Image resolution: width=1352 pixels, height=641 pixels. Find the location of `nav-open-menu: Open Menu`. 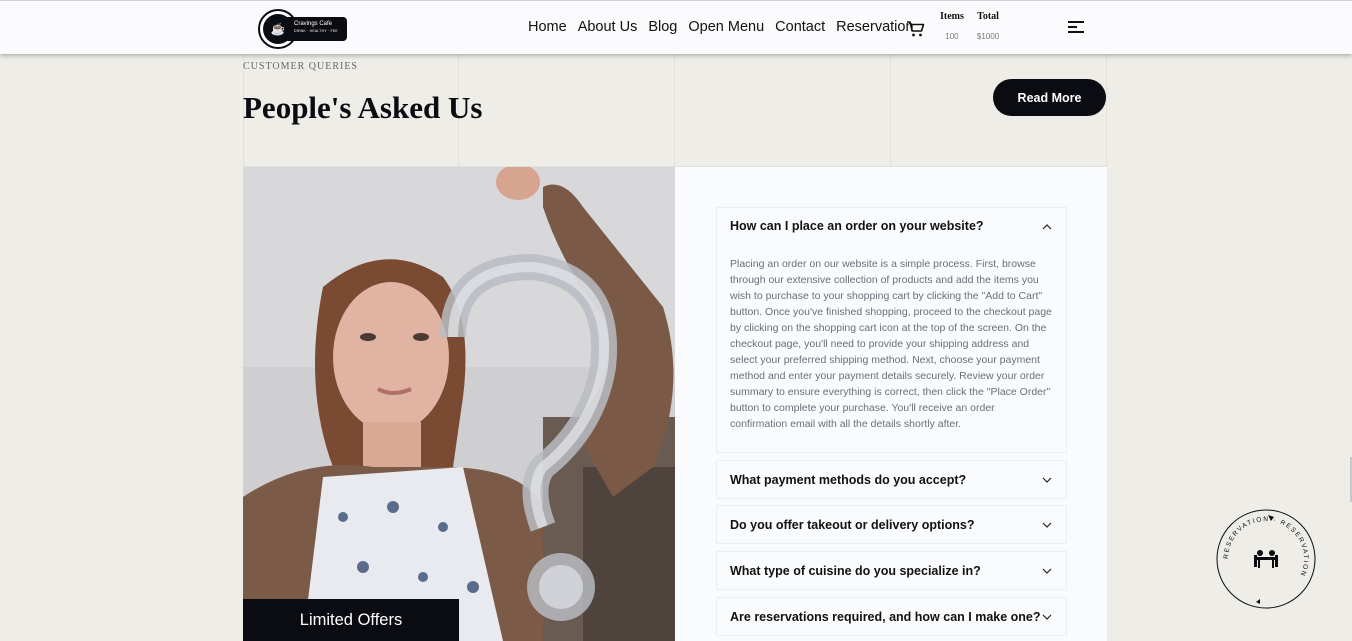

nav-open-menu: Open Menu is located at coordinates (726, 27).